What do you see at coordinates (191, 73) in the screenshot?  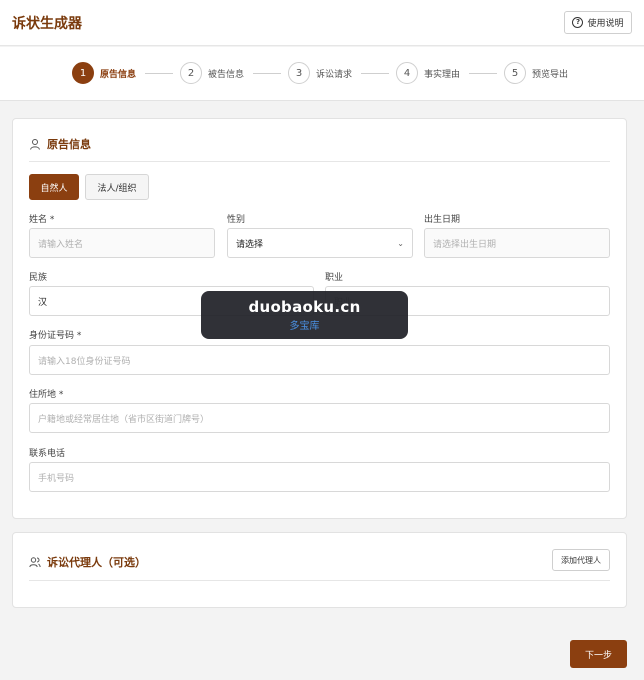 I see `step-2-number: 2` at bounding box center [191, 73].